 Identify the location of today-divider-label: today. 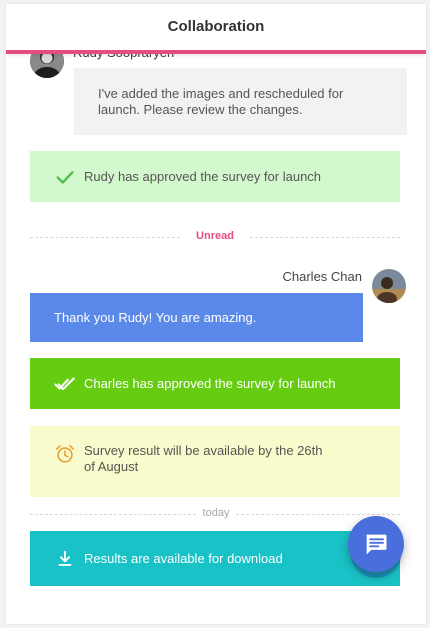
(216, 513).